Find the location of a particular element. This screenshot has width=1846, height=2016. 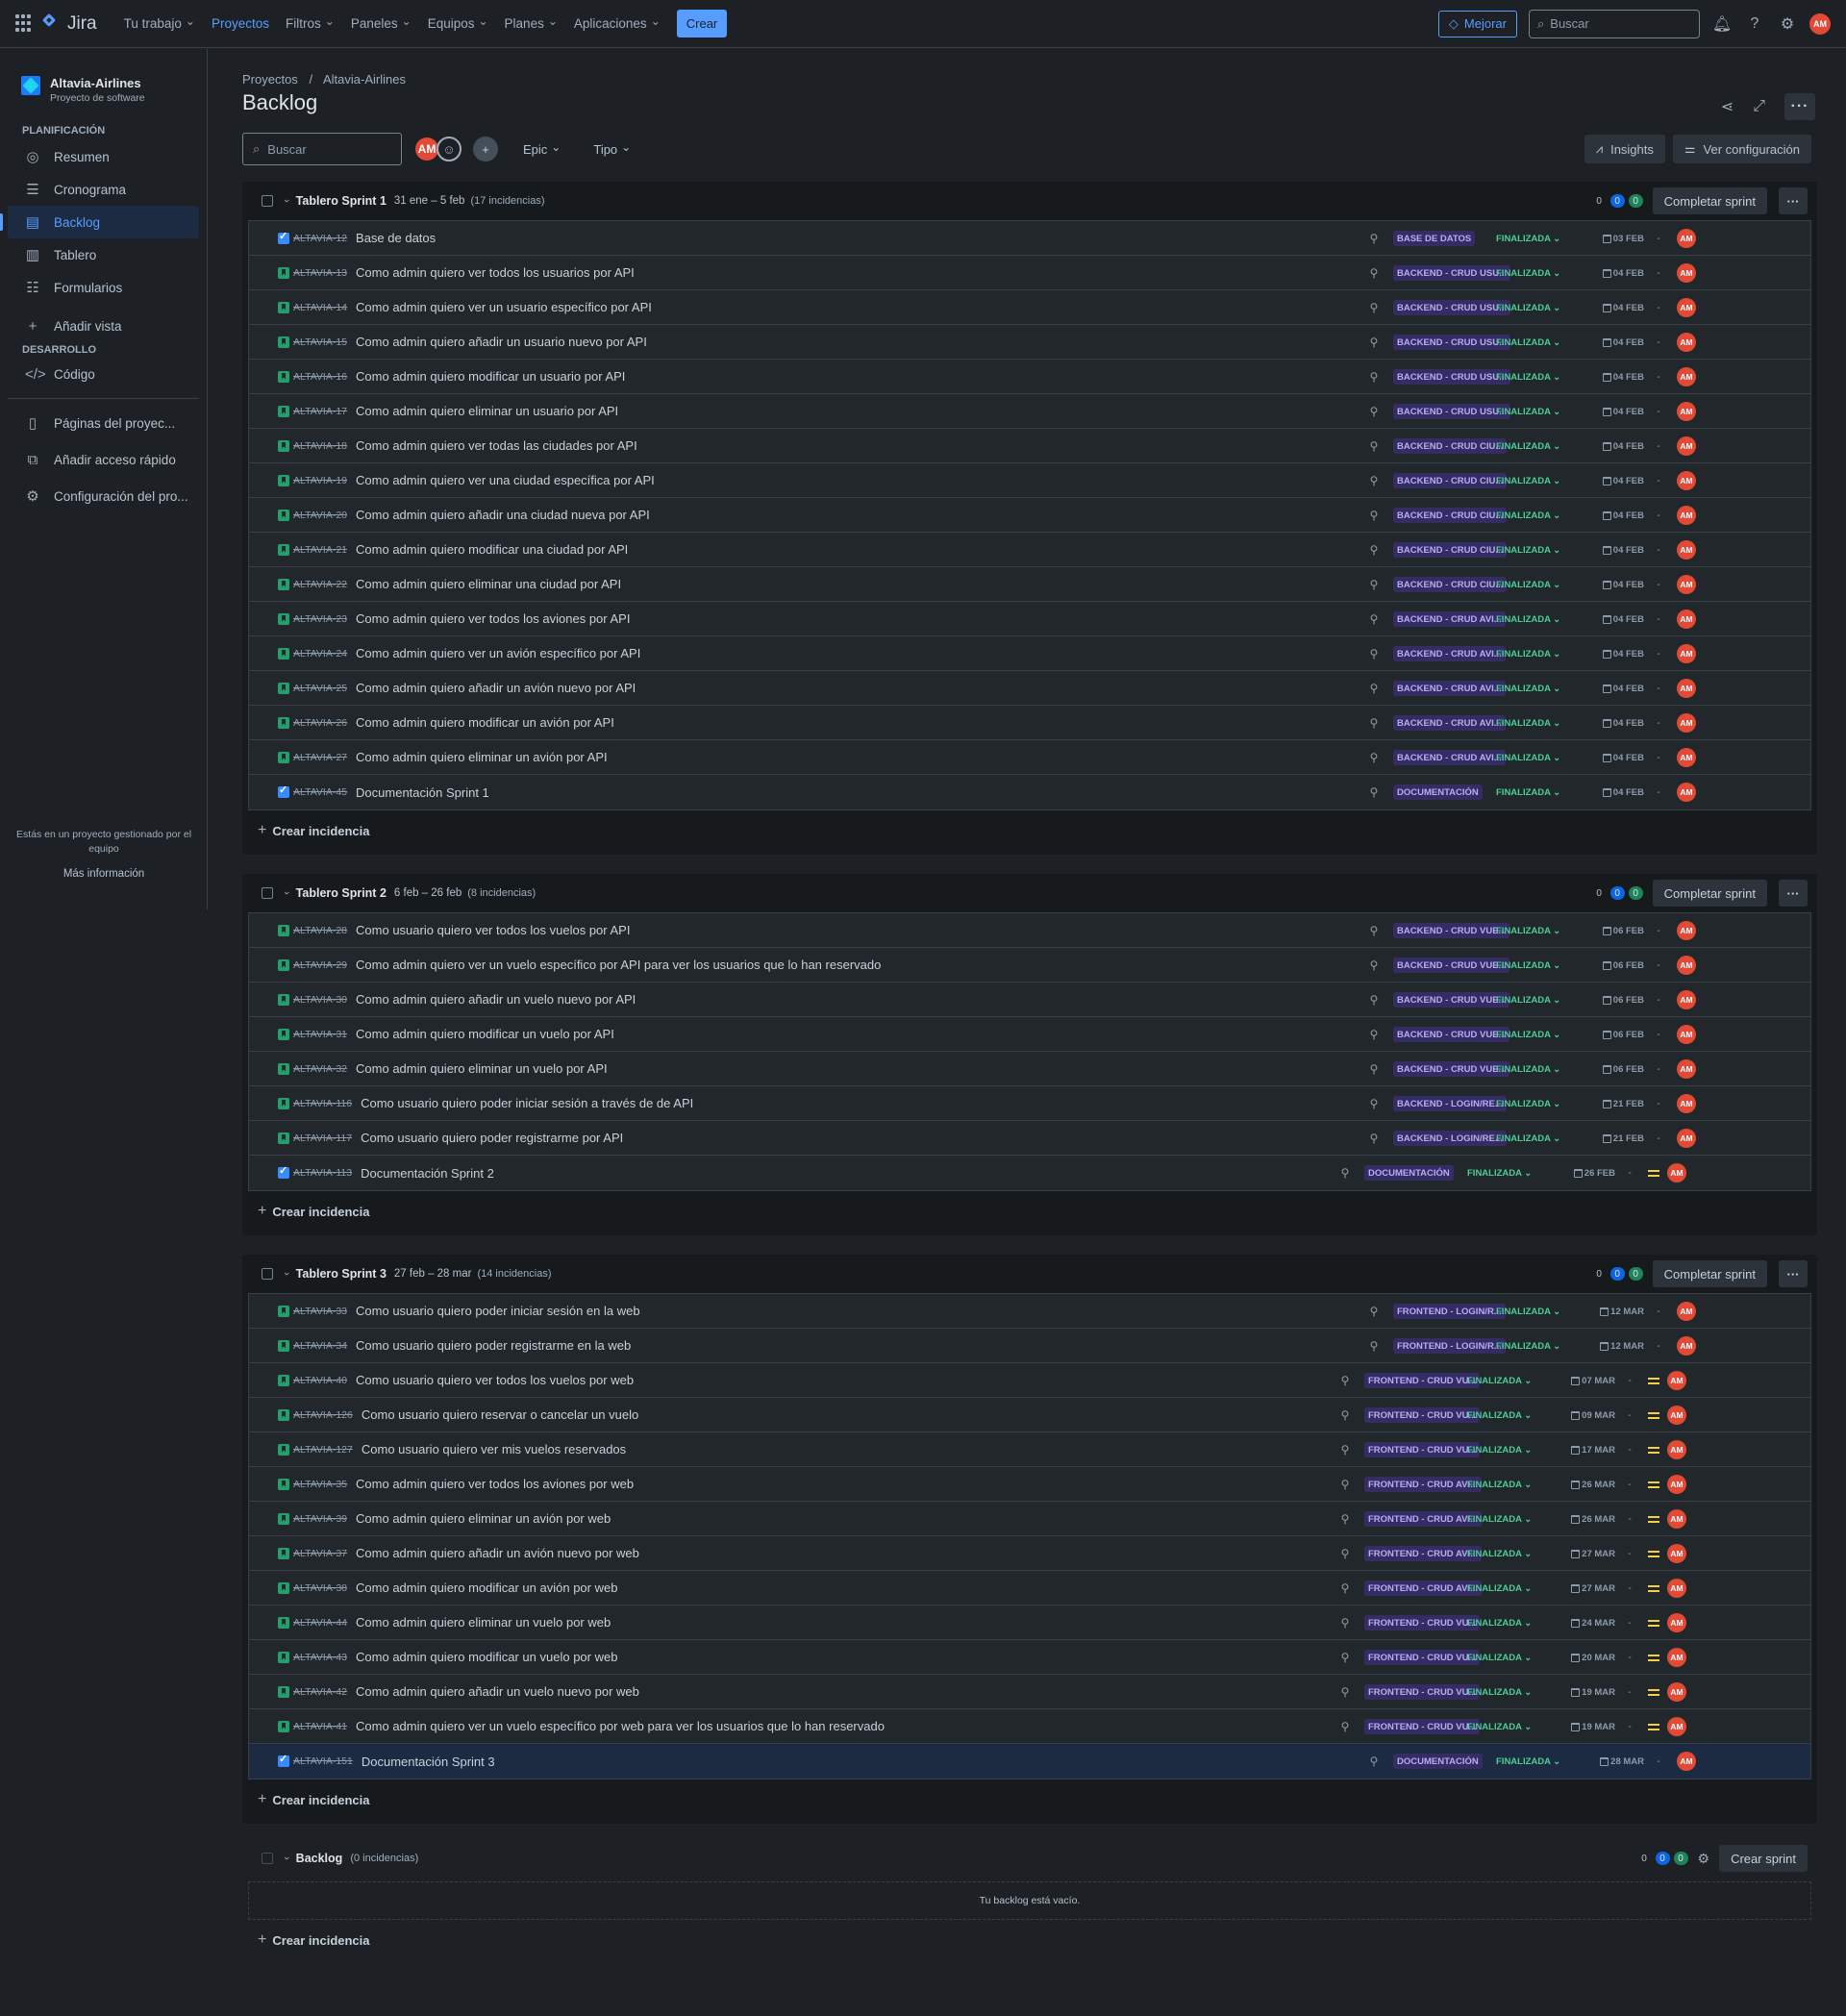

due-date: 03 FEB is located at coordinates (1618, 239).